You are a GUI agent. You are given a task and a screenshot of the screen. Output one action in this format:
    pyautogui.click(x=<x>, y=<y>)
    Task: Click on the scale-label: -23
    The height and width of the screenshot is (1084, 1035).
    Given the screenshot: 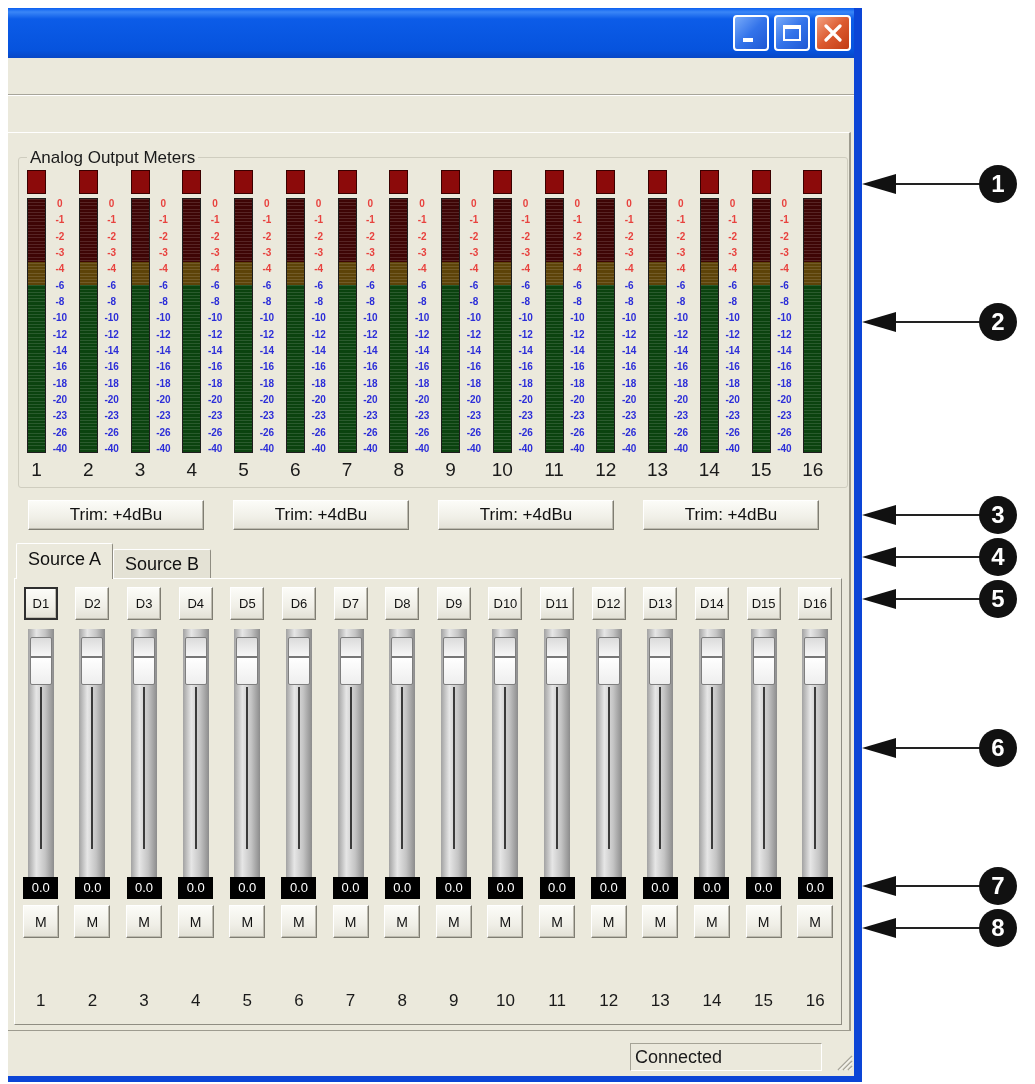 What is the action you would take?
    pyautogui.click(x=474, y=416)
    